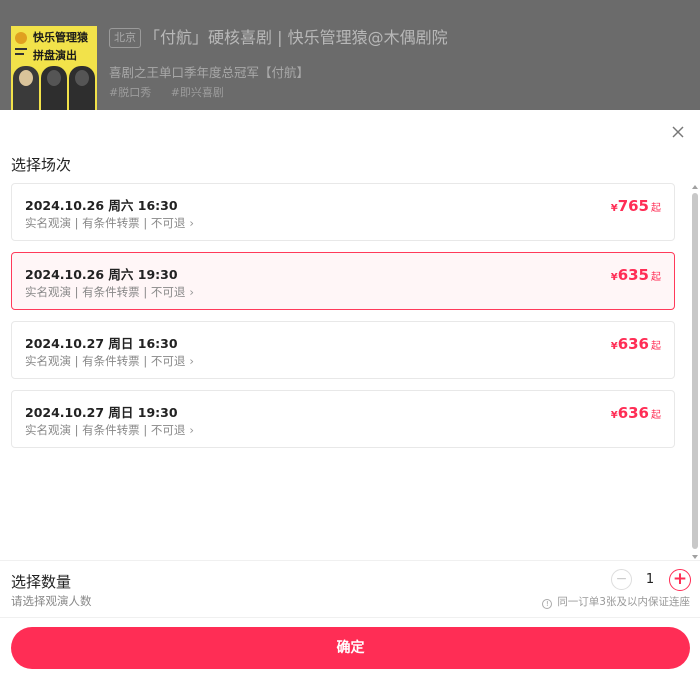 The image size is (700, 677). I want to click on seating-note: ! 同一订单3张及以内保证连座, so click(616, 602).